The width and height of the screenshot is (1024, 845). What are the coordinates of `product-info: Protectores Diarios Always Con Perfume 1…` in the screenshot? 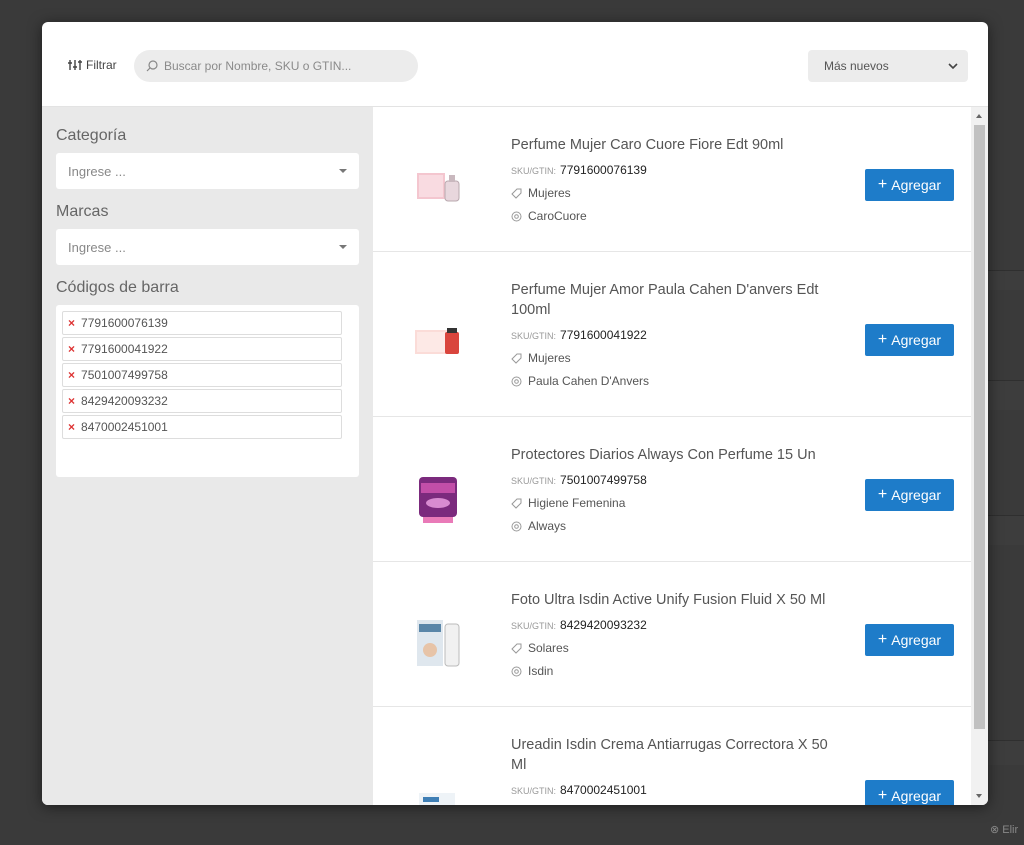 It's located at (676, 489).